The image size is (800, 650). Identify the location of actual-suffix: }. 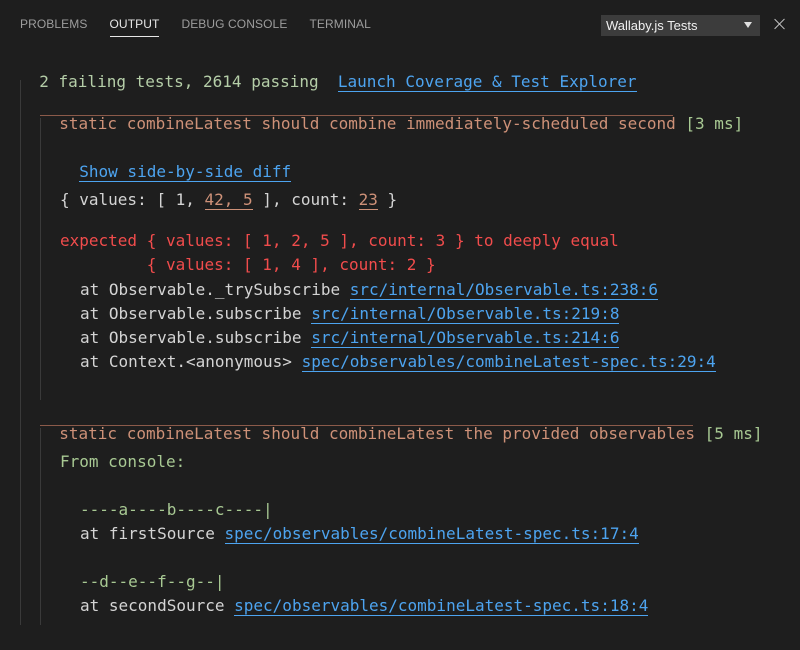
(387, 199).